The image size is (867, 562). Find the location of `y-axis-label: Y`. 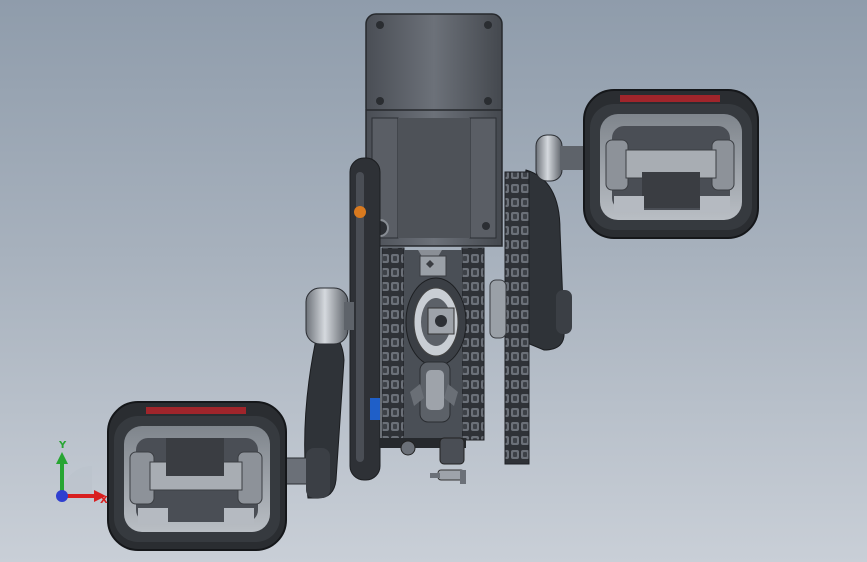

y-axis-label: Y is located at coordinates (62, 445).